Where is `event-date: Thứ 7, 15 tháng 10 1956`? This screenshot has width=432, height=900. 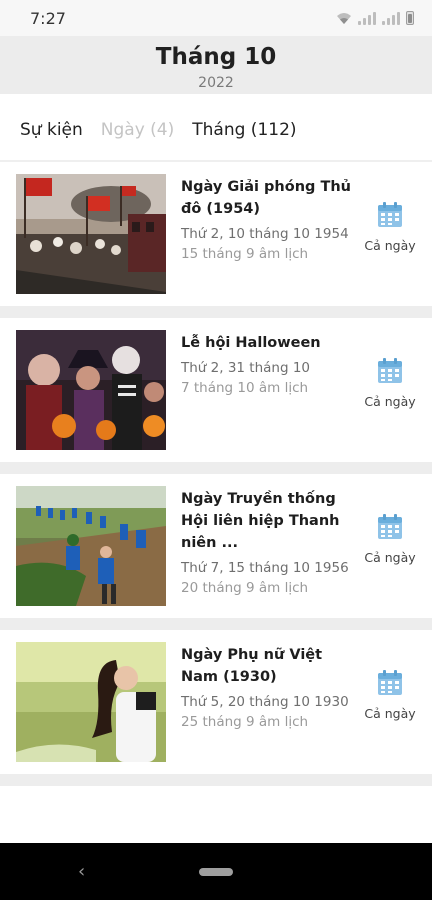
event-date: Thứ 7, 15 tháng 10 1956 is located at coordinates (265, 568).